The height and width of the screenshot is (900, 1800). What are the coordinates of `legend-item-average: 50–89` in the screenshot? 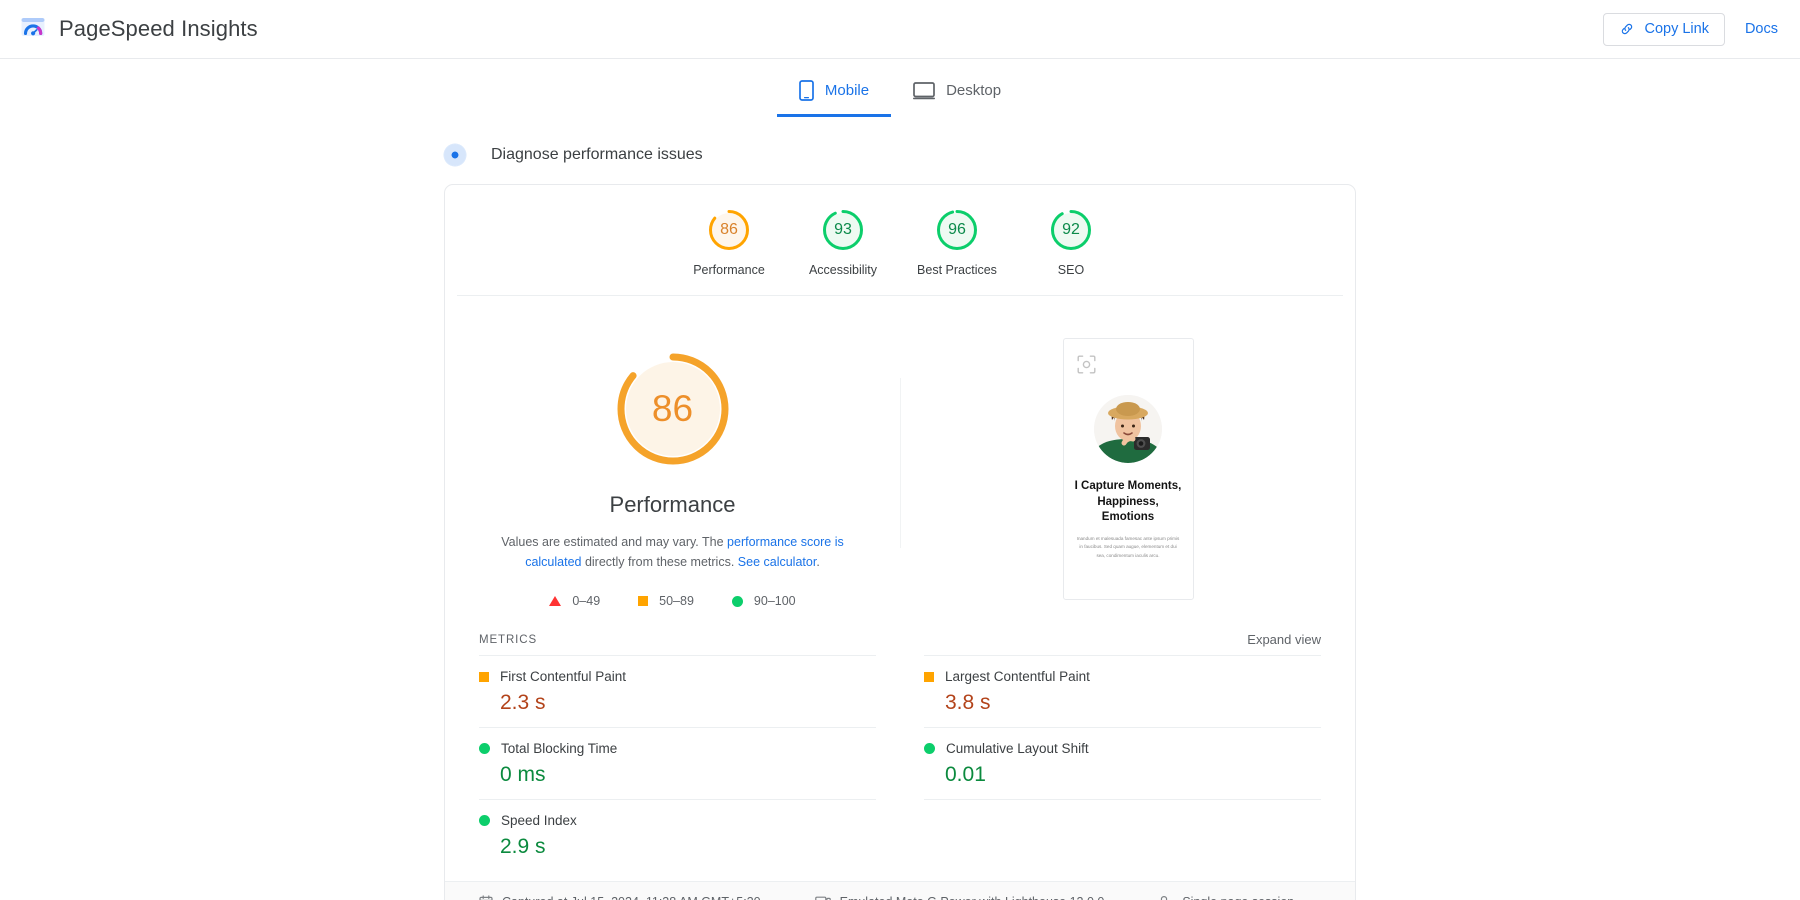 It's located at (666, 601).